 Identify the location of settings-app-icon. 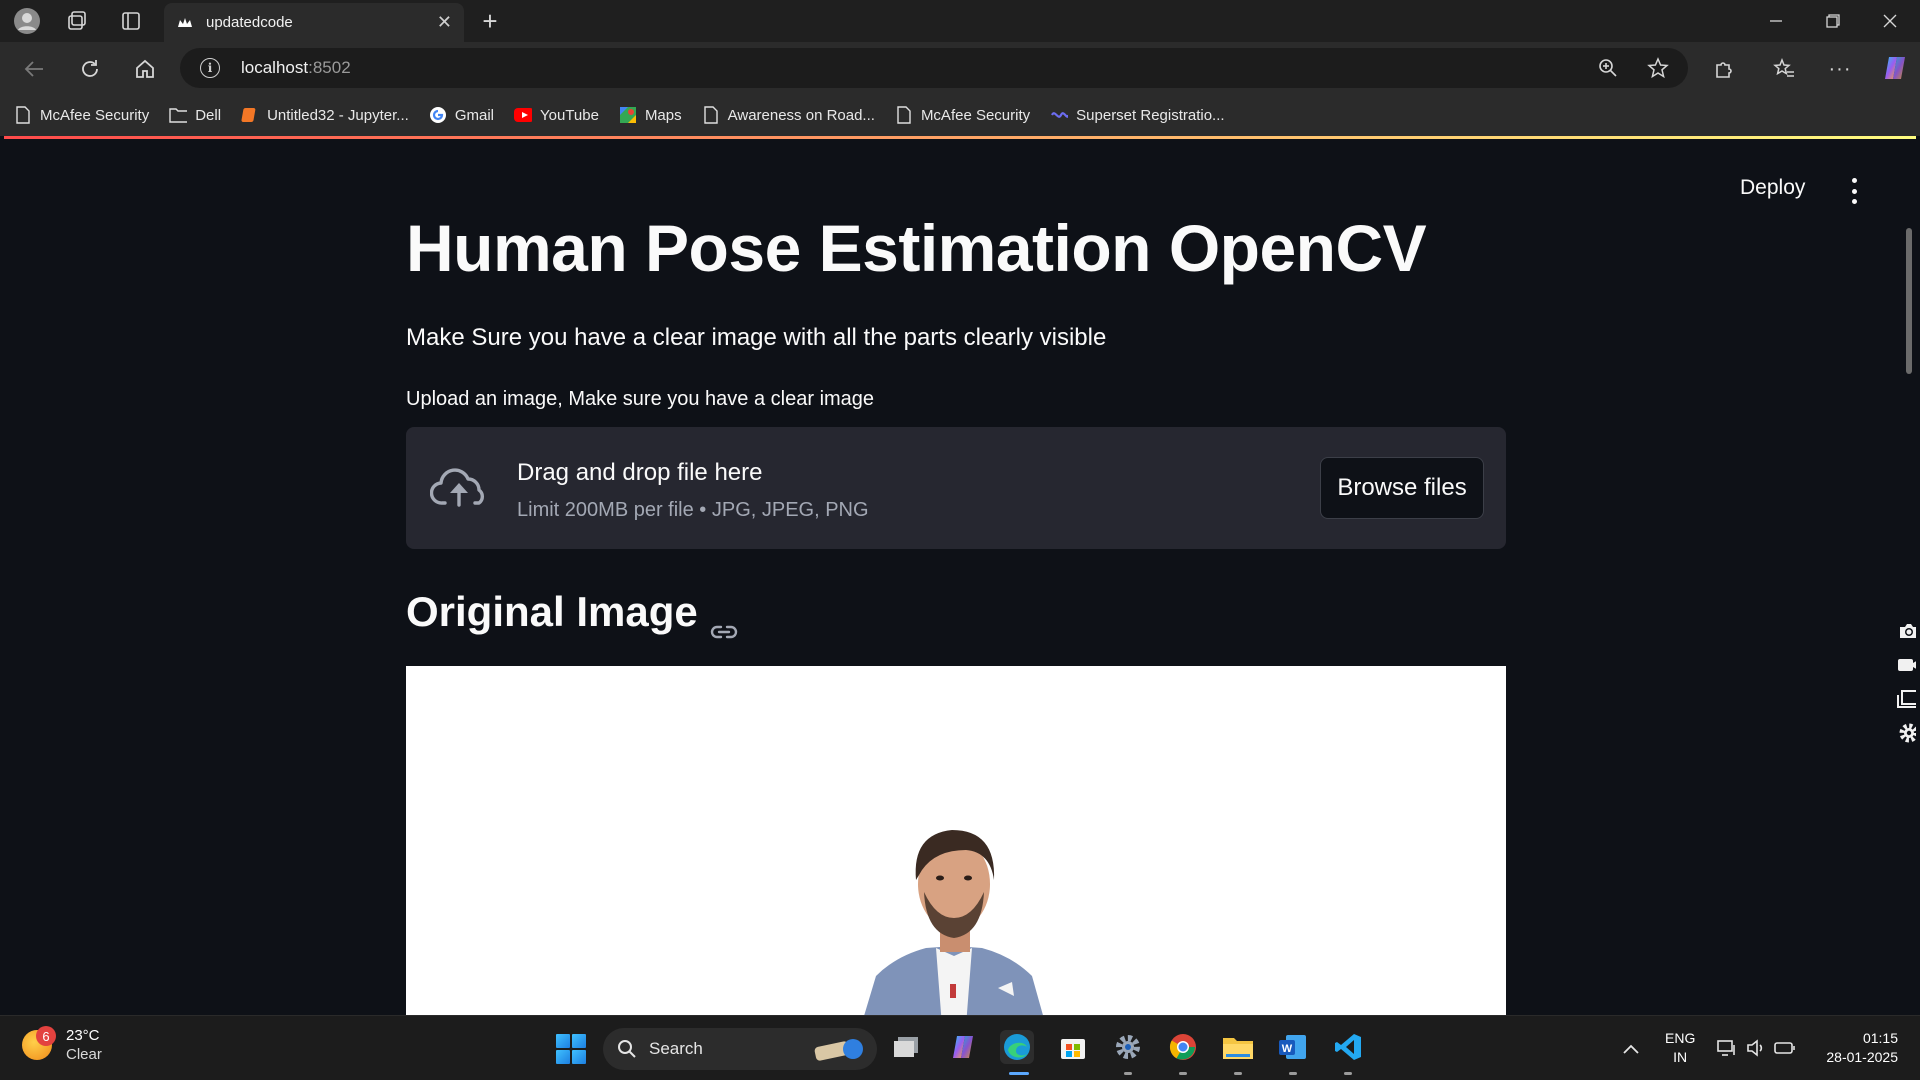
(1128, 1047).